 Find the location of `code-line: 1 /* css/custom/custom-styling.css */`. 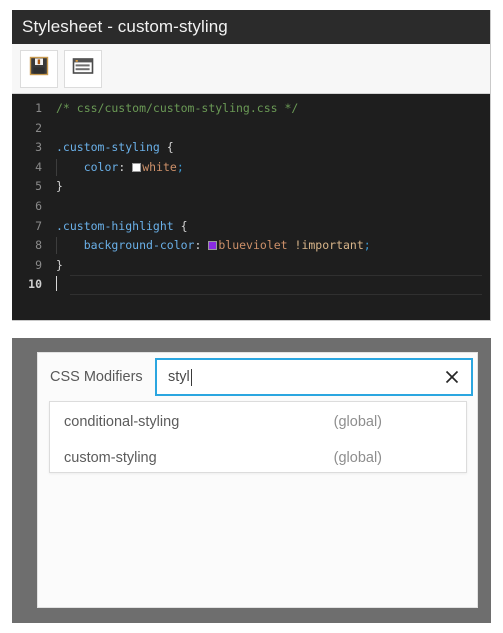

code-line: 1 /* css/custom/custom-styling.css */ is located at coordinates (251, 109).